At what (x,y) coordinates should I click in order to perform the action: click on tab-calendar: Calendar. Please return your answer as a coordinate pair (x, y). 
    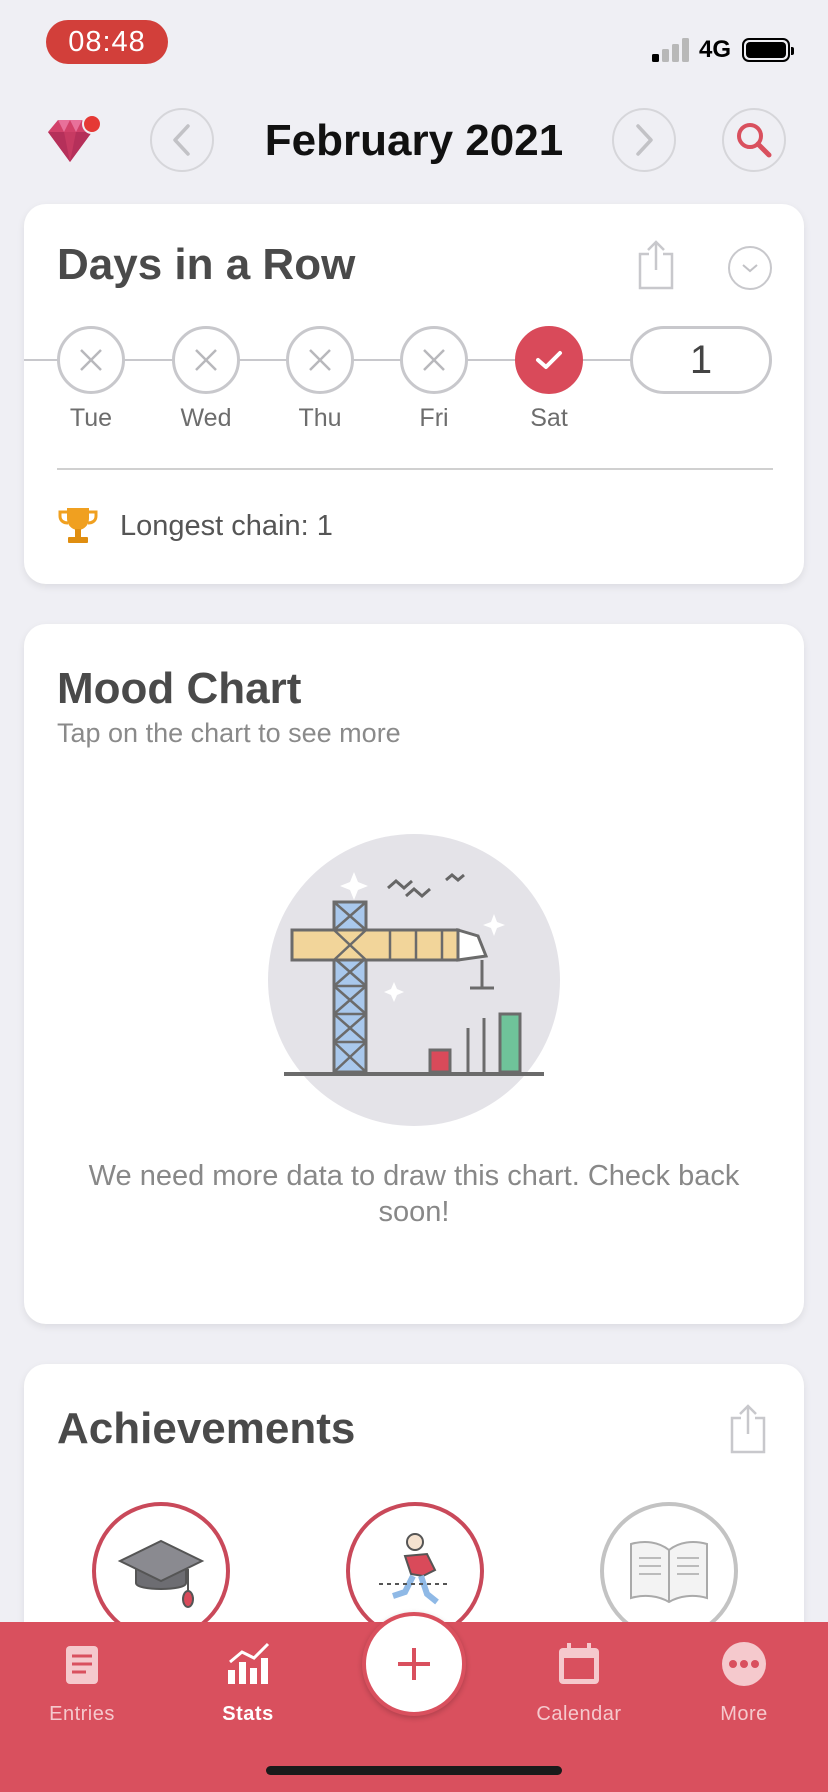
    Looking at the image, I should click on (579, 1683).